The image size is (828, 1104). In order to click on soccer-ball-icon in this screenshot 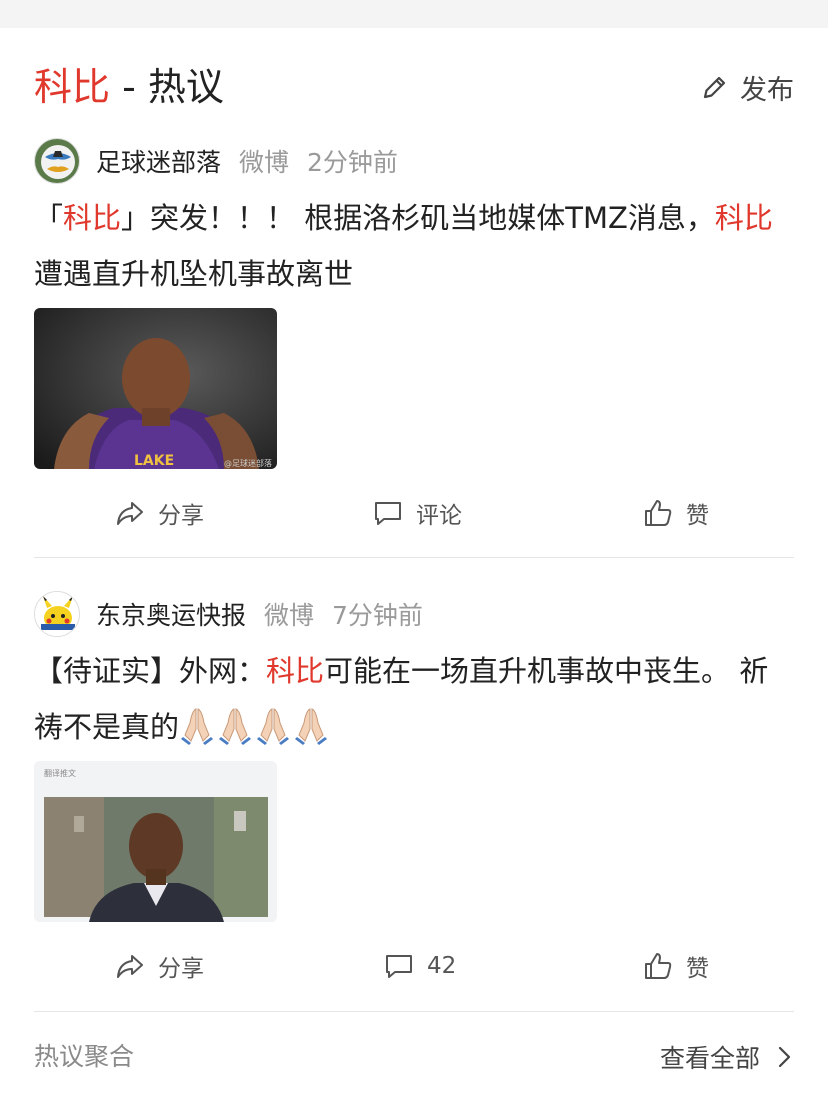, I will do `click(57, 161)`.